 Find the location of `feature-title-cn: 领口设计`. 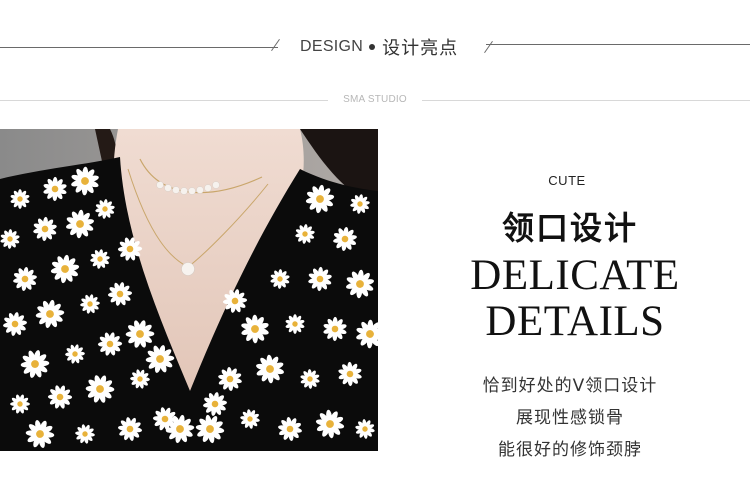

feature-title-cn: 领口设计 is located at coordinates (569, 228).